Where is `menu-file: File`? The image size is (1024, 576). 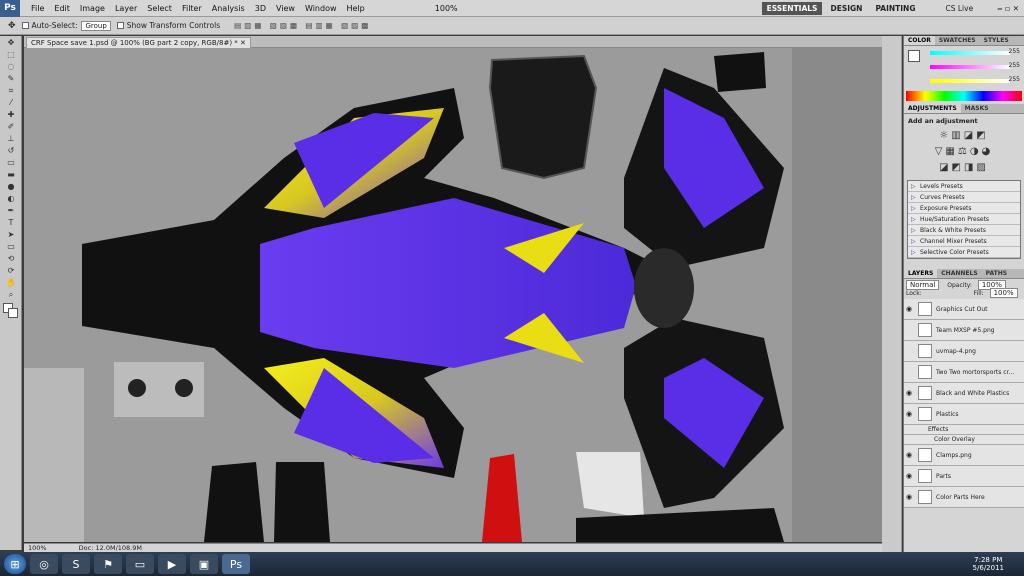
menu-file: File is located at coordinates (37, 8).